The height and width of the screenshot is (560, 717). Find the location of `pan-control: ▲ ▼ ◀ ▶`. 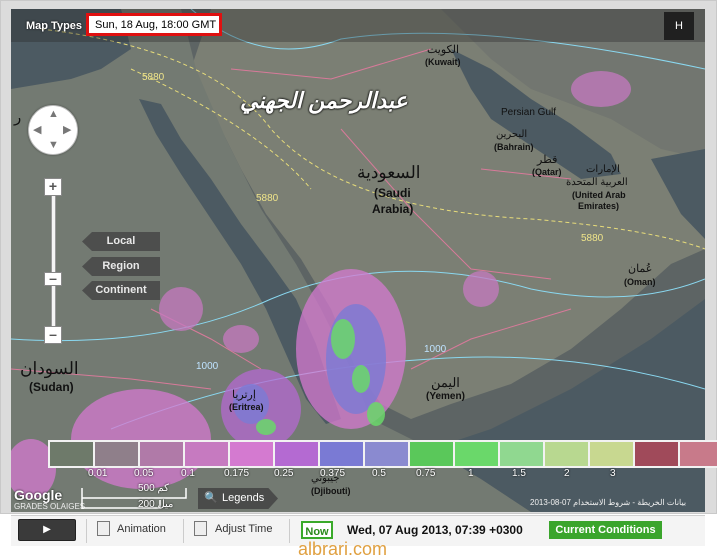

pan-control: ▲ ▼ ◀ ▶ is located at coordinates (53, 130).